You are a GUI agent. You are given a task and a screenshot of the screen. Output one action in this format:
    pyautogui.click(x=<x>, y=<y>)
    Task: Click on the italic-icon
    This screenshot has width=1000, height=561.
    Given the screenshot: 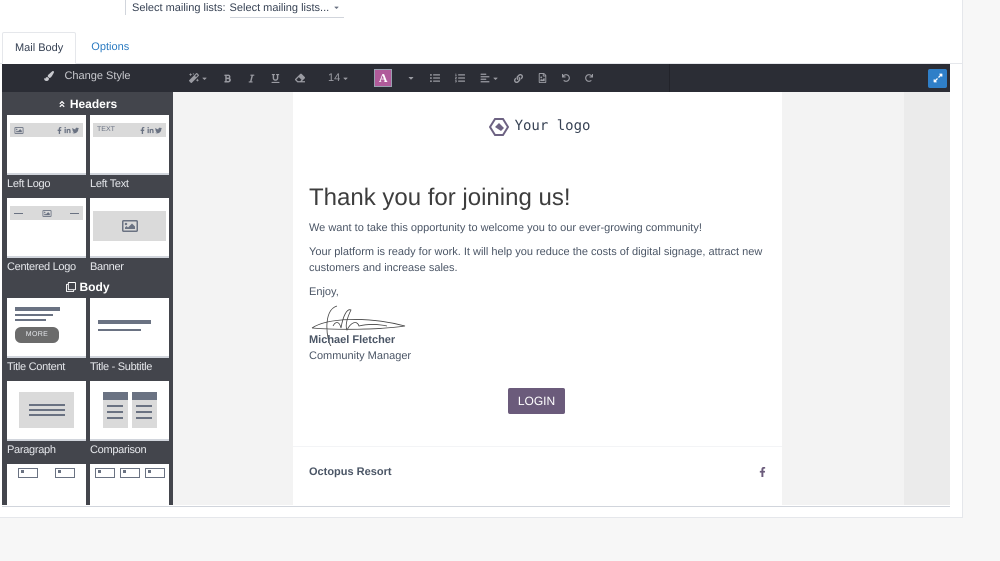 What is the action you would take?
    pyautogui.click(x=251, y=78)
    